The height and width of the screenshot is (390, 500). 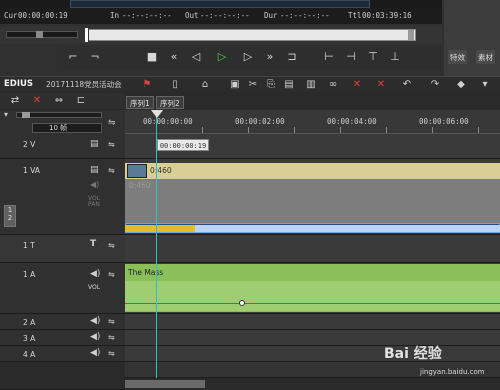 What do you see at coordinates (10, 216) in the screenshot?
I see `track-select-tab: 12` at bounding box center [10, 216].